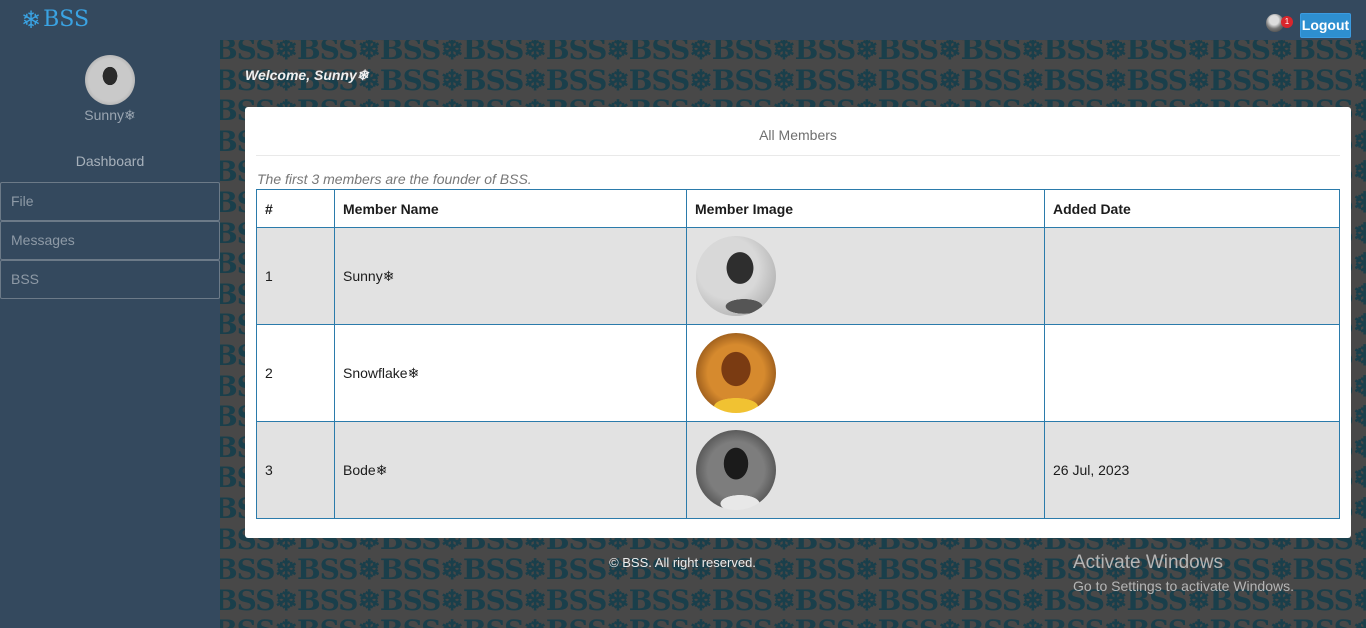 This screenshot has height=628, width=1366. I want to click on table-row: 3 Bode❄ 26 Jul, 2023, so click(798, 470).